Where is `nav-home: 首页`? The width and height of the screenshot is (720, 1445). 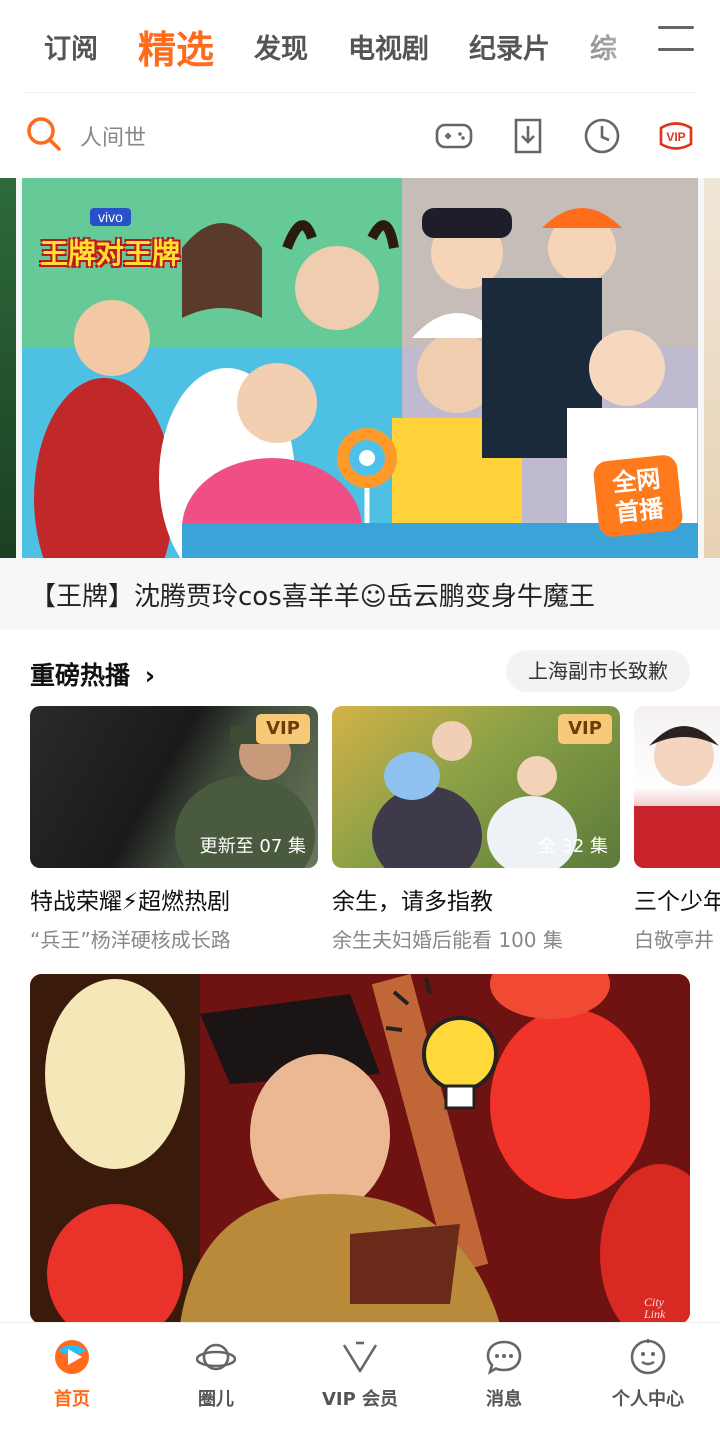 nav-home: 首页 is located at coordinates (72, 1384).